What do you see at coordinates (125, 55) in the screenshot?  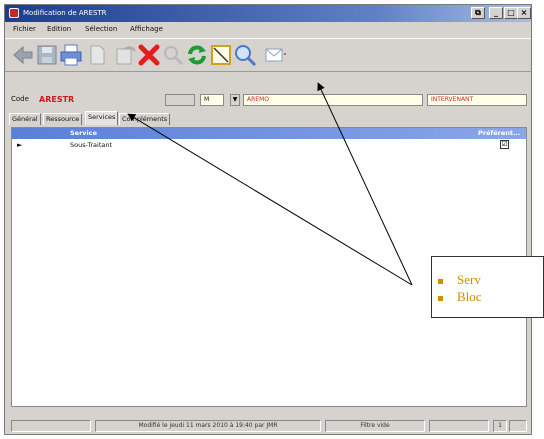 I see `undo-icon` at bounding box center [125, 55].